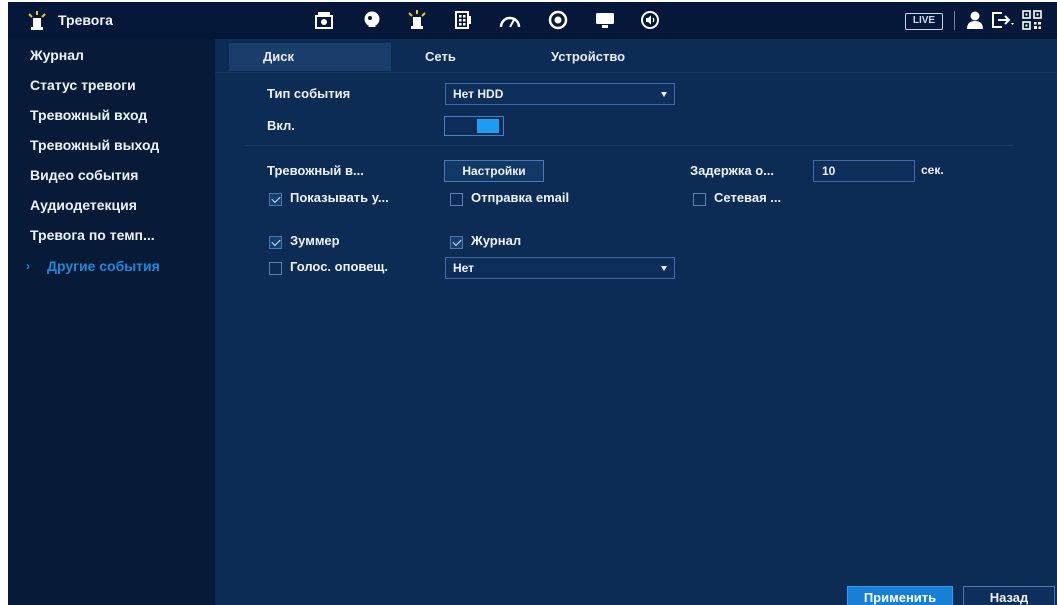 The image size is (1057, 605). What do you see at coordinates (924, 21) in the screenshot?
I see `live-button: LIVE` at bounding box center [924, 21].